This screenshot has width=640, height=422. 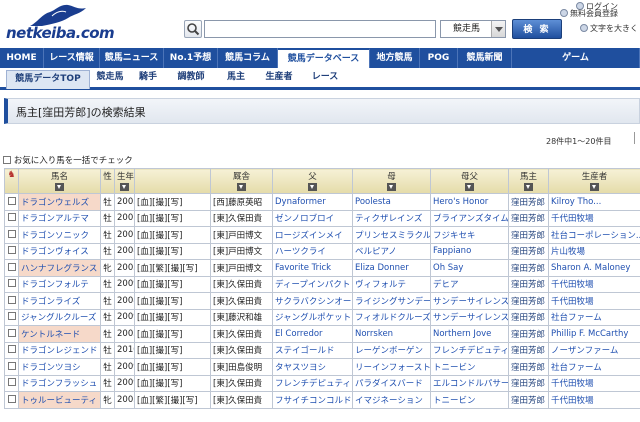 I want to click on trainer-cell: [東]田島俊明, so click(x=241, y=367).